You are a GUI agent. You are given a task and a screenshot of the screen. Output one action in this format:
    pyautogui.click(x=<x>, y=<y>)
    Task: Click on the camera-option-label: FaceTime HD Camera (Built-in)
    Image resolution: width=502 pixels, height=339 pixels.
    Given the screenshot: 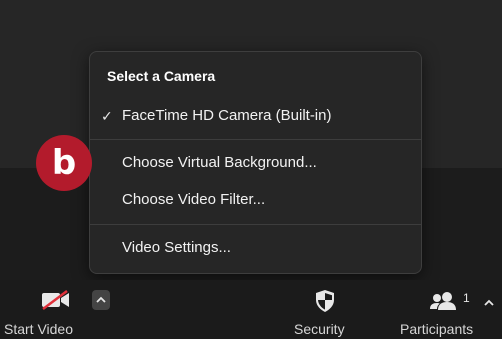 What is the action you would take?
    pyautogui.click(x=227, y=115)
    